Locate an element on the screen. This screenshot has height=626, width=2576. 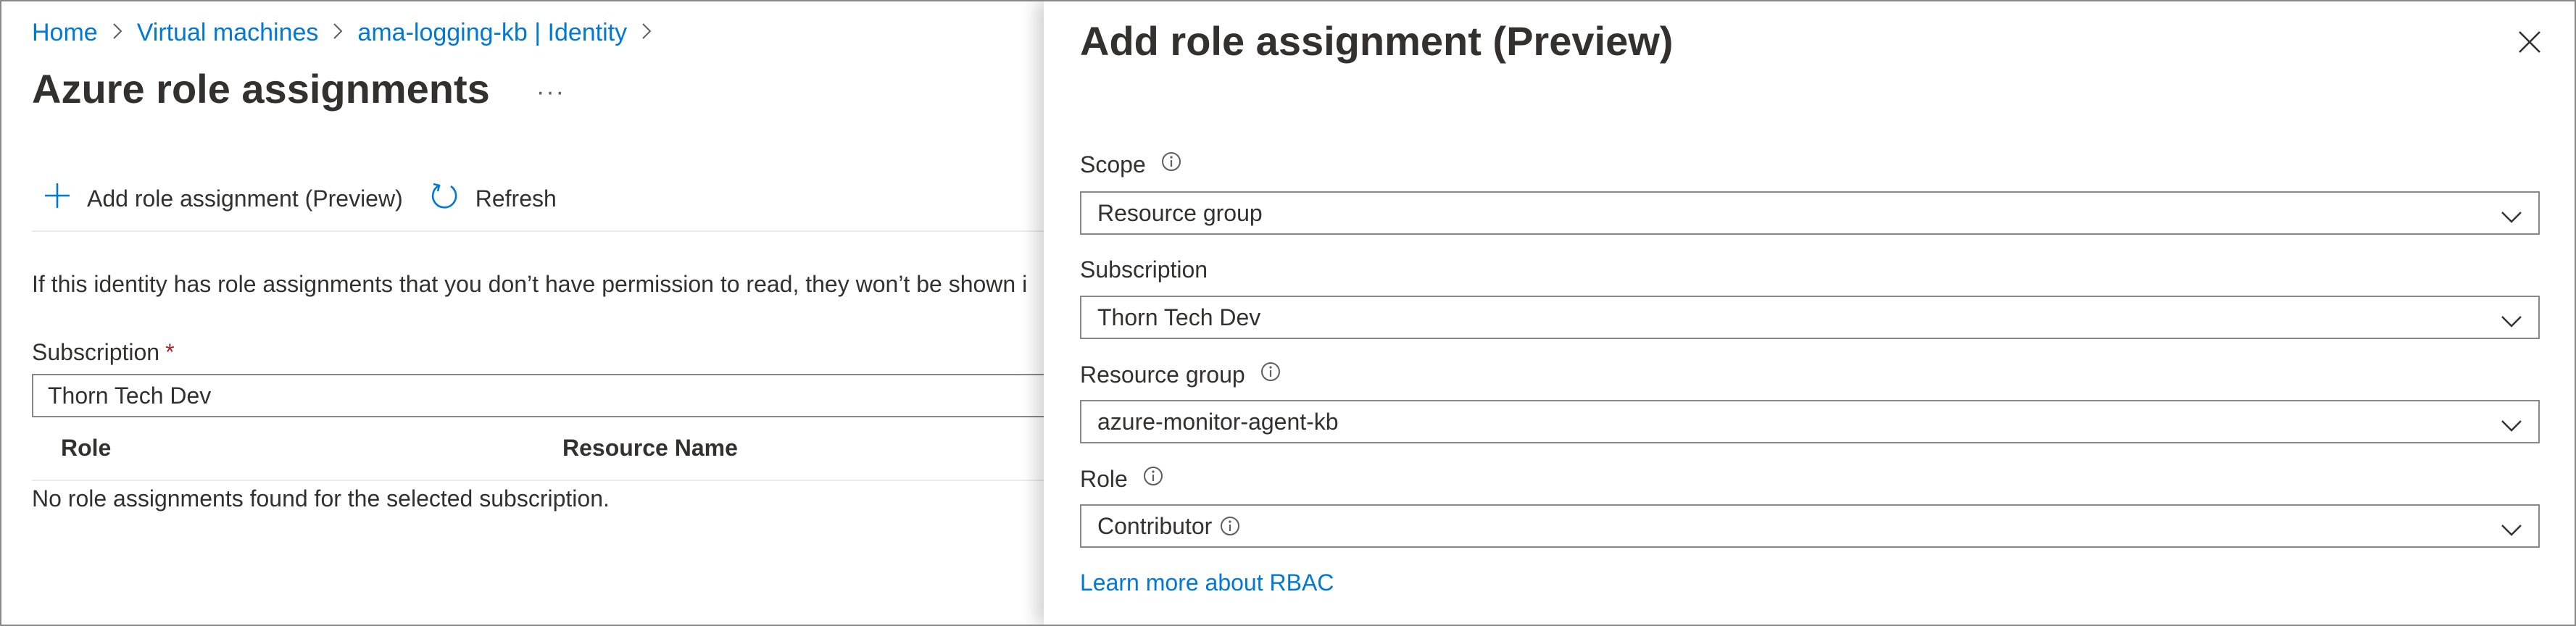
command-bar: Add role assignment (Preview) Refresh is located at coordinates (313, 198).